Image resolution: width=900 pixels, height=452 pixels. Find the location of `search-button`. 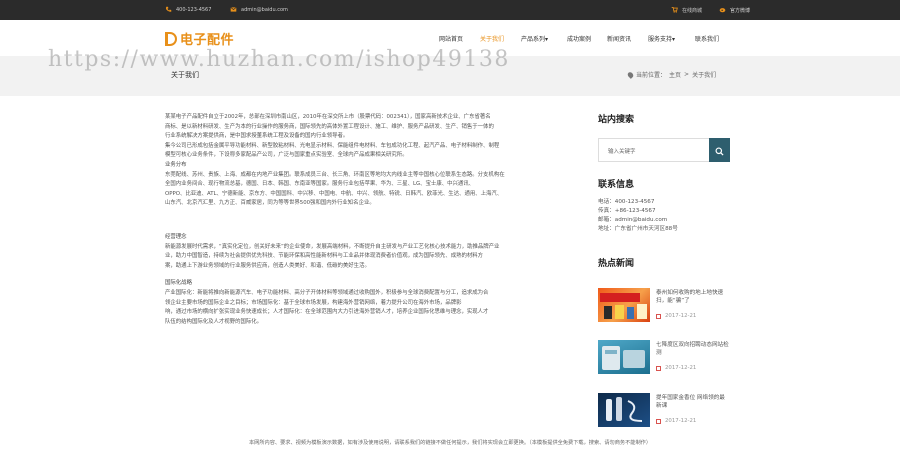

search-button is located at coordinates (719, 150).